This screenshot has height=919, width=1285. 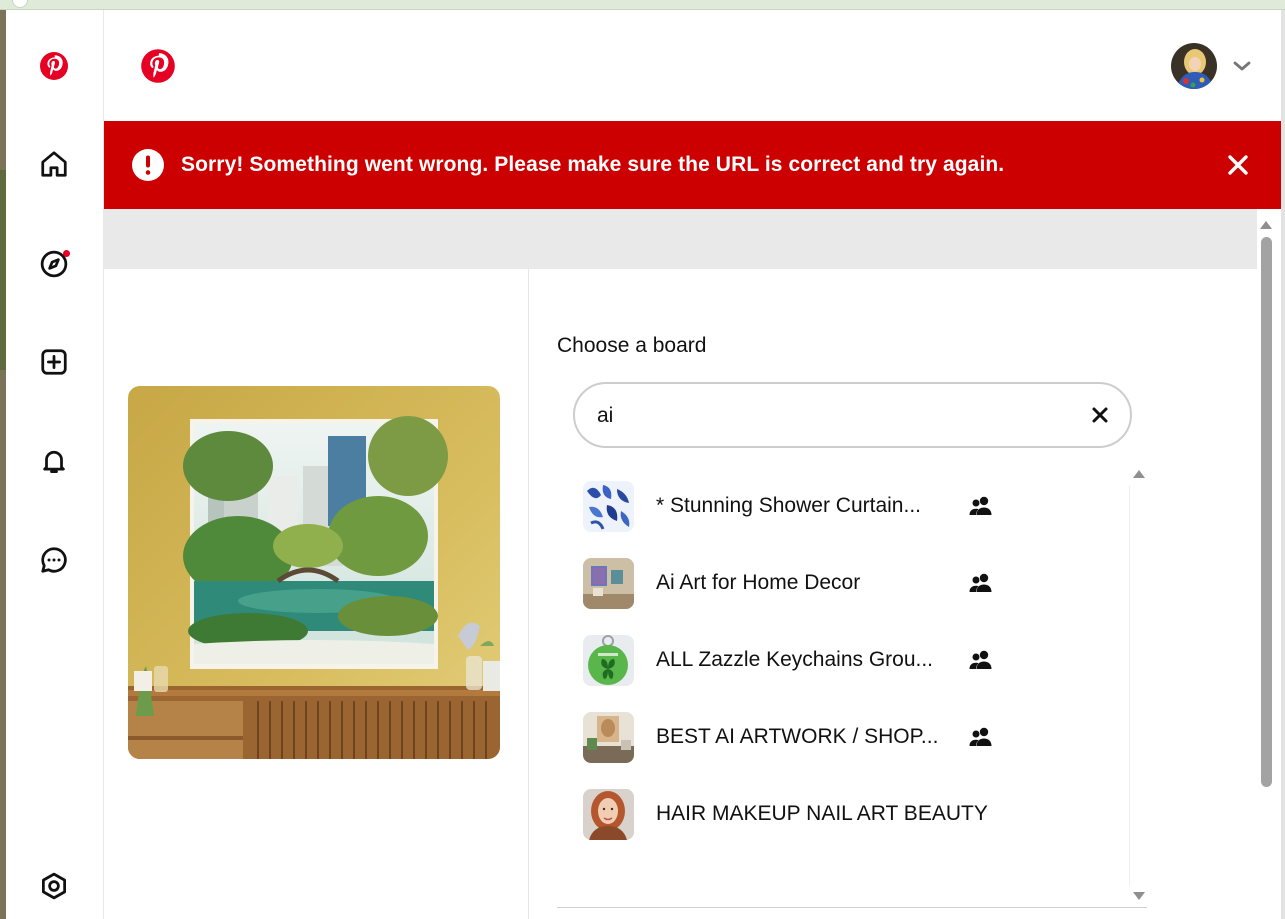 I want to click on search-clear-button, so click(x=1100, y=415).